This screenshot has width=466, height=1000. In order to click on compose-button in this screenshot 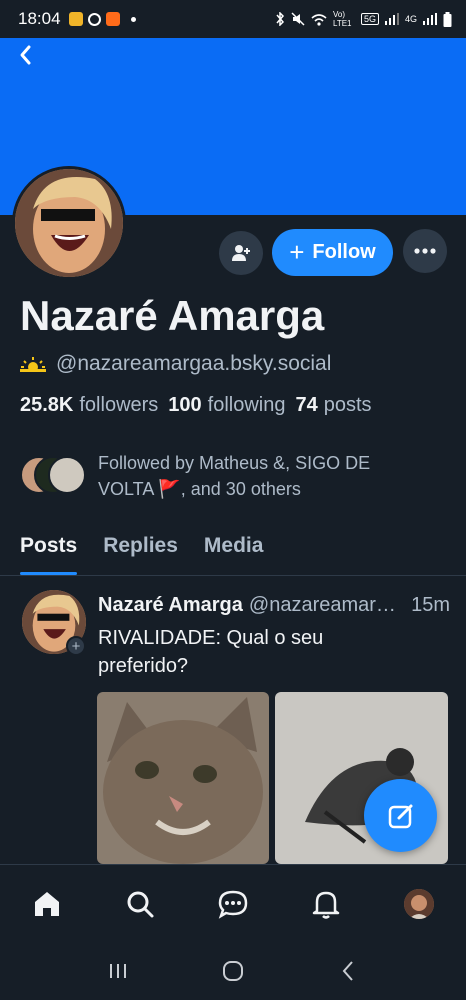, I will do `click(400, 815)`.